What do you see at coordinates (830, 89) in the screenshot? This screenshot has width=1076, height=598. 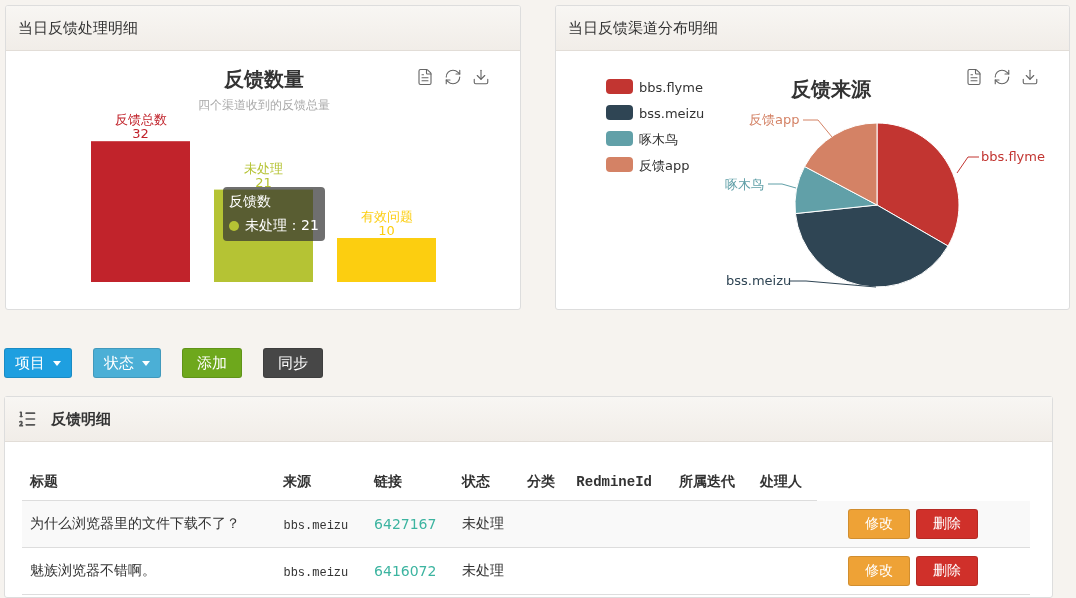 I see `chart-title: 反馈来源` at bounding box center [830, 89].